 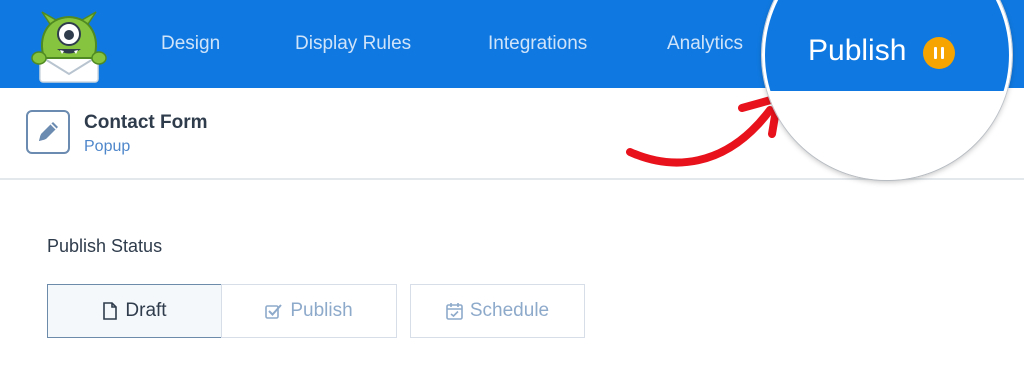 I want to click on publish-status-heading: Publish Status, so click(x=105, y=246).